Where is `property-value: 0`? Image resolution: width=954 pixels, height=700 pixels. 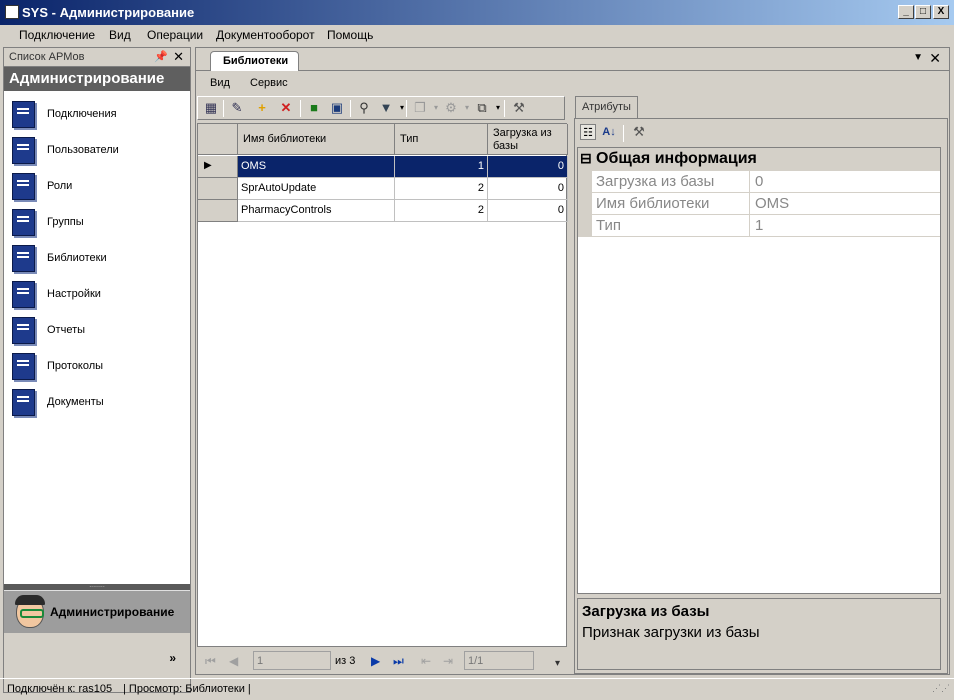
property-value: 0 is located at coordinates (759, 182).